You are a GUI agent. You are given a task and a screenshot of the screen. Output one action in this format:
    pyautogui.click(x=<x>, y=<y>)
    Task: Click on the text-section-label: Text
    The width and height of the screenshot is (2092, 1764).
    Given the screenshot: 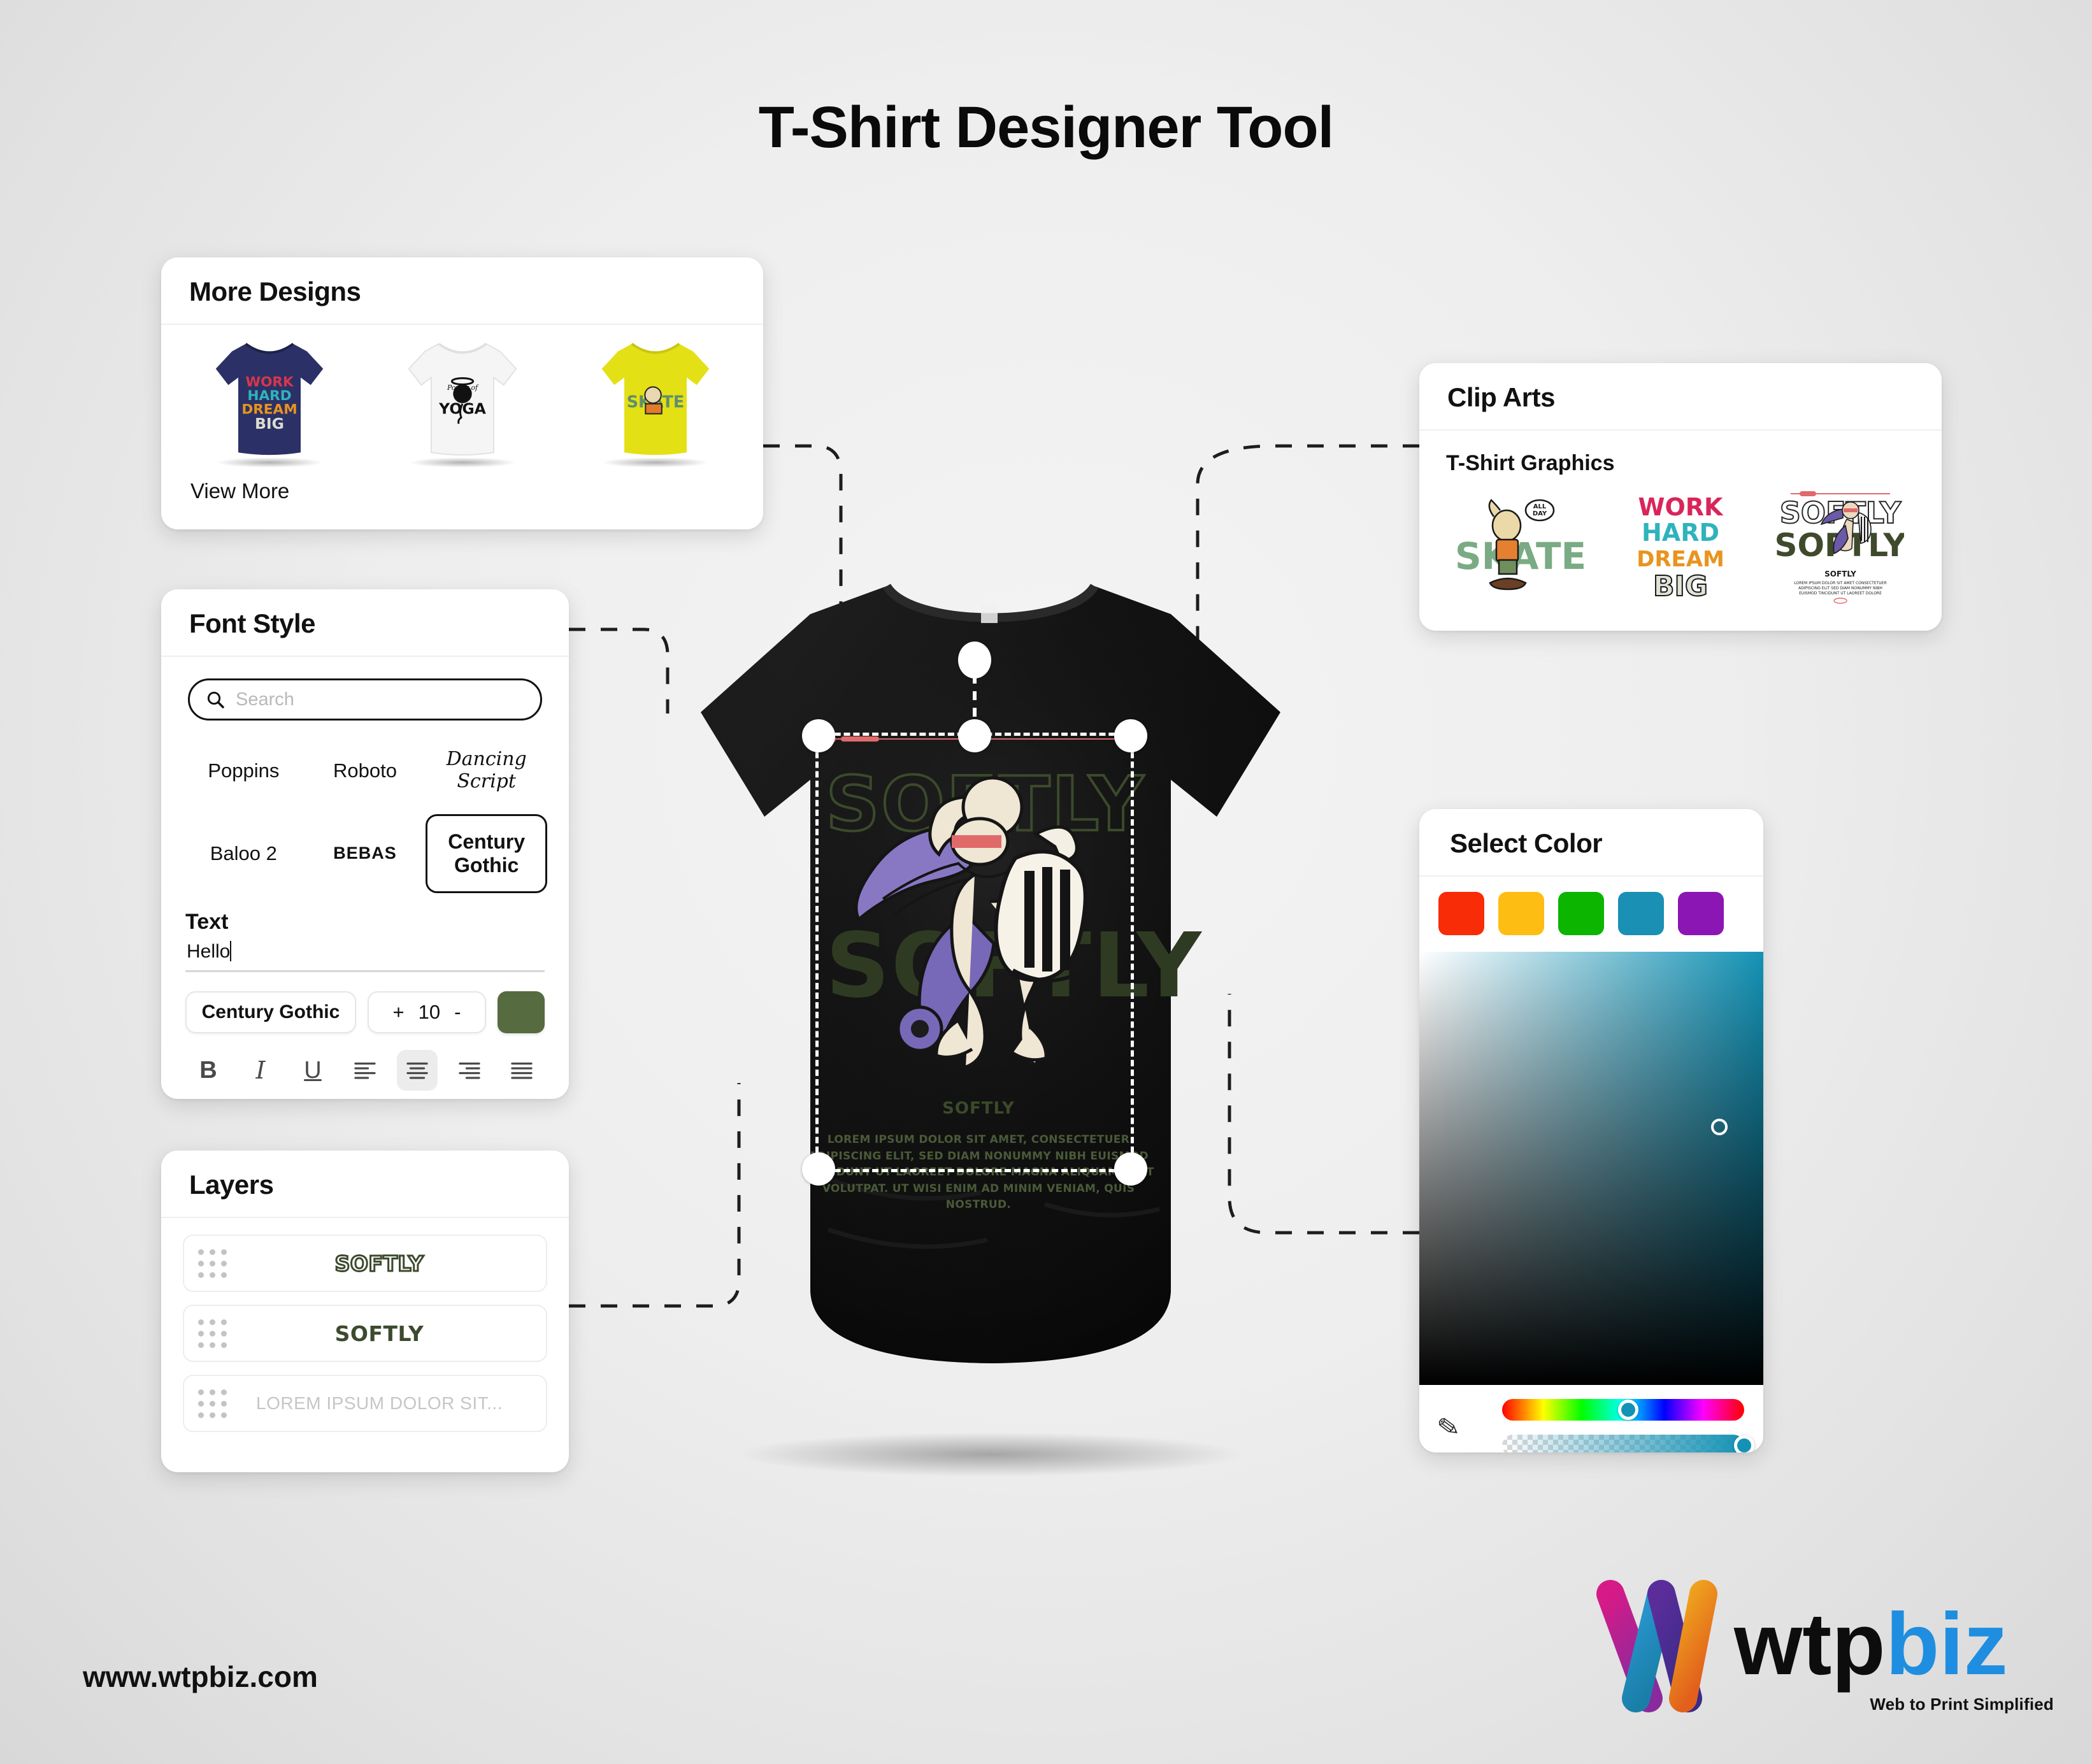 What is the action you would take?
    pyautogui.click(x=207, y=921)
    